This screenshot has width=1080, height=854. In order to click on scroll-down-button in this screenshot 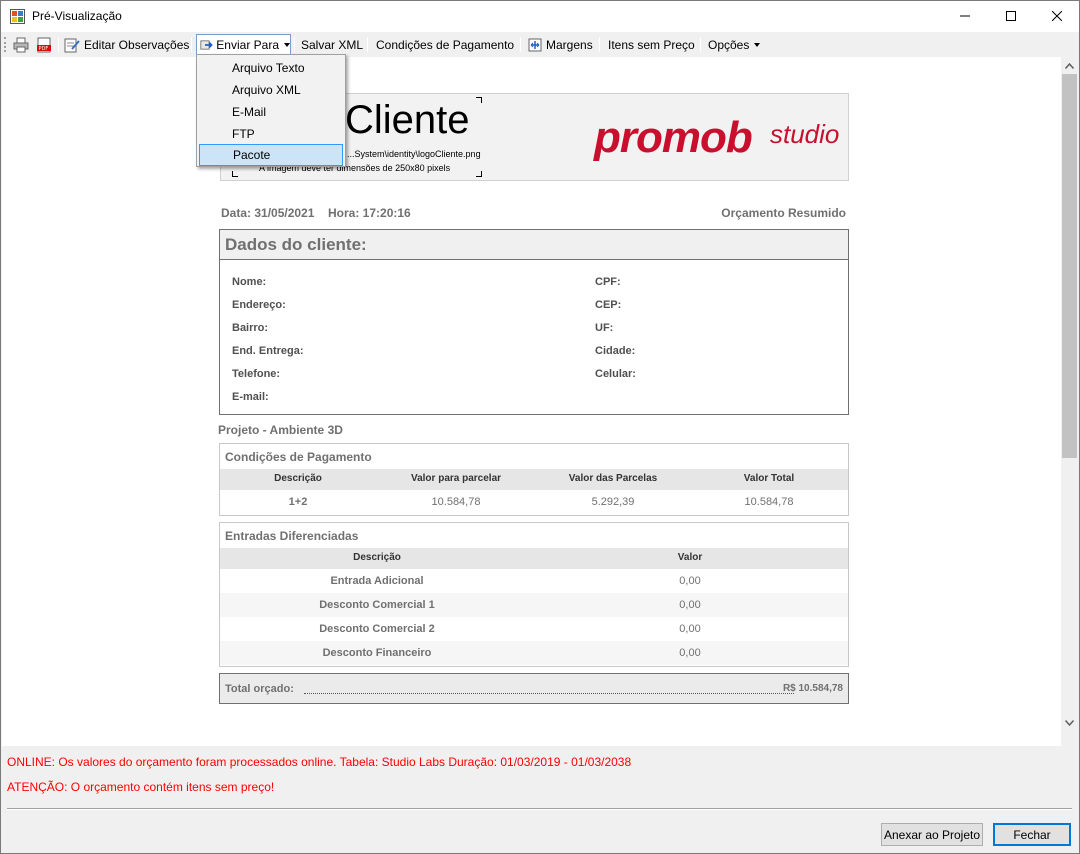, I will do `click(1069, 722)`.